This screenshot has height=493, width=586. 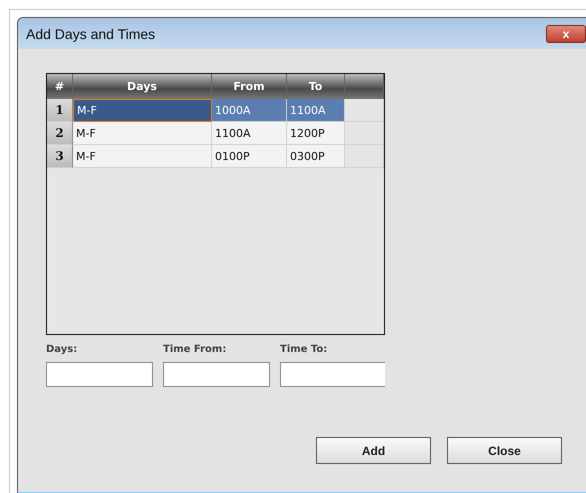 I want to click on window-title: Add Days and Times, so click(x=91, y=34).